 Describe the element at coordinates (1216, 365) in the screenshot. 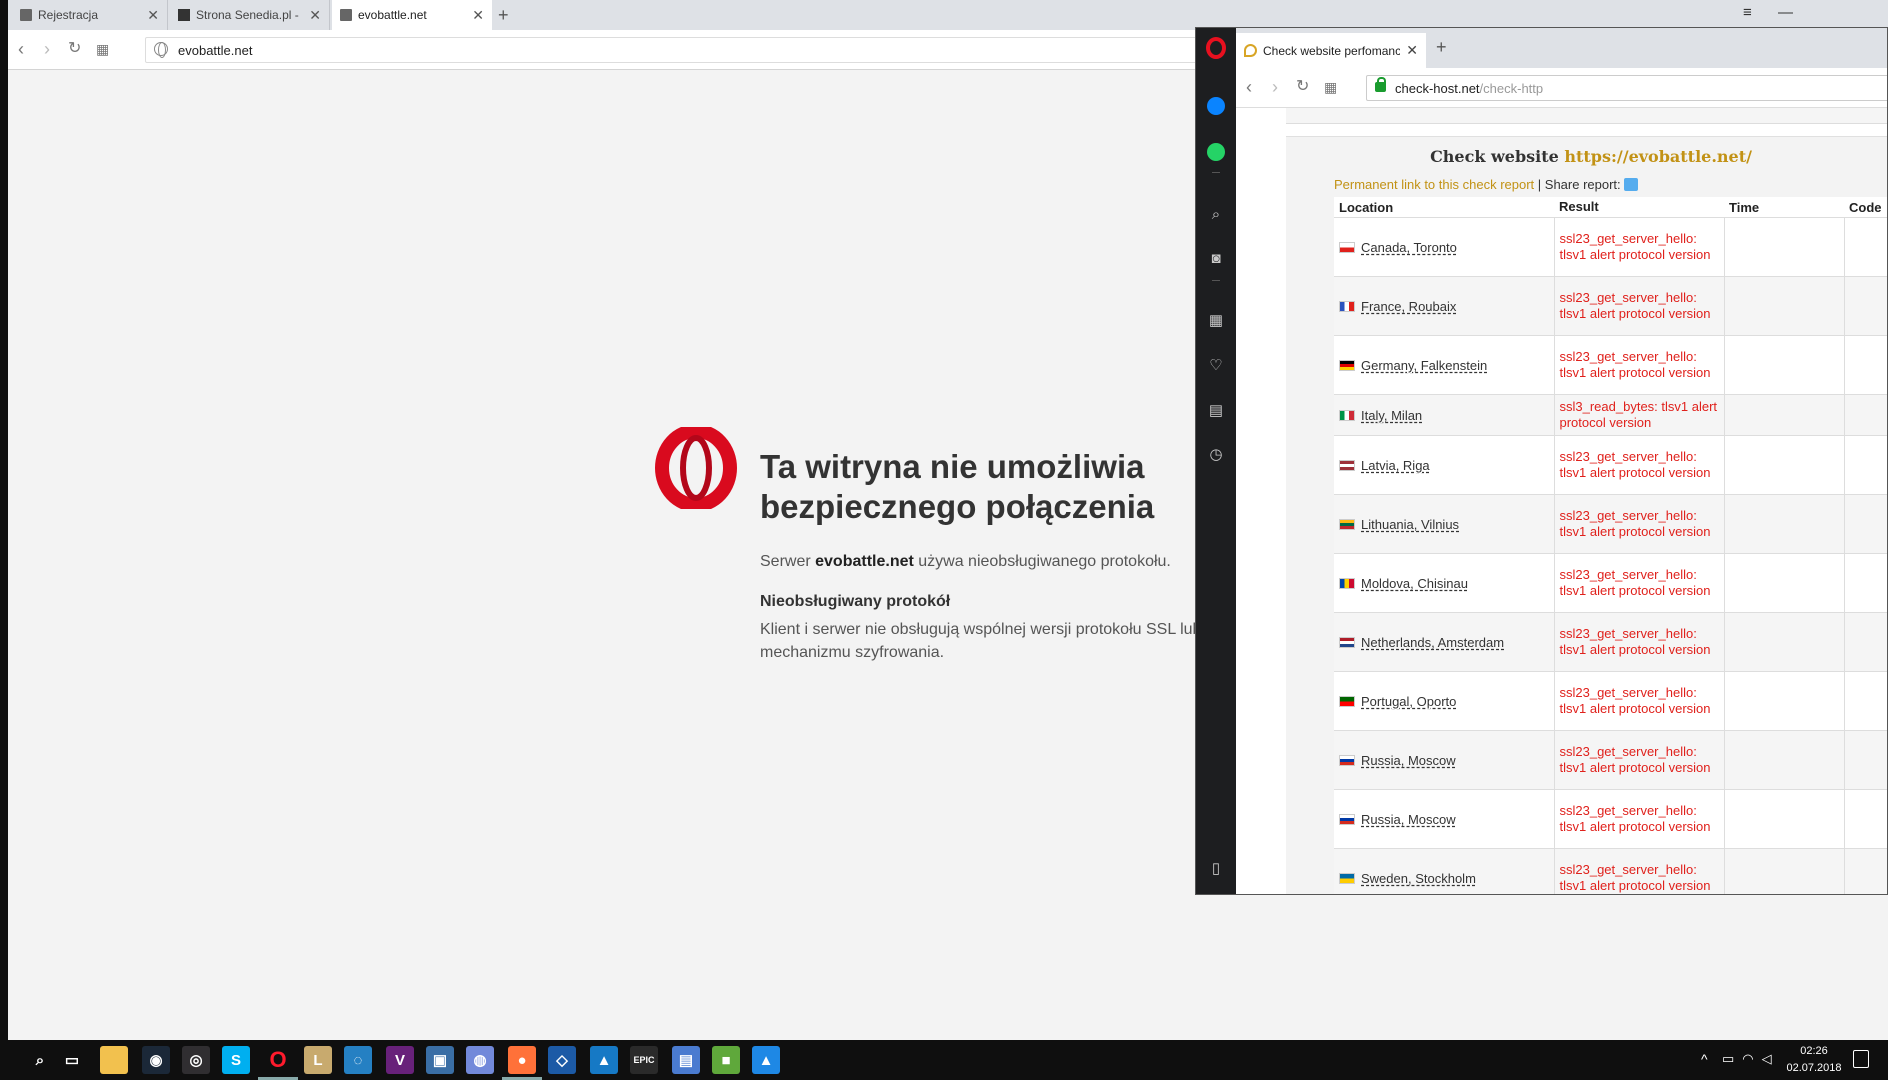

I see `heart-icon: ♡` at that location.